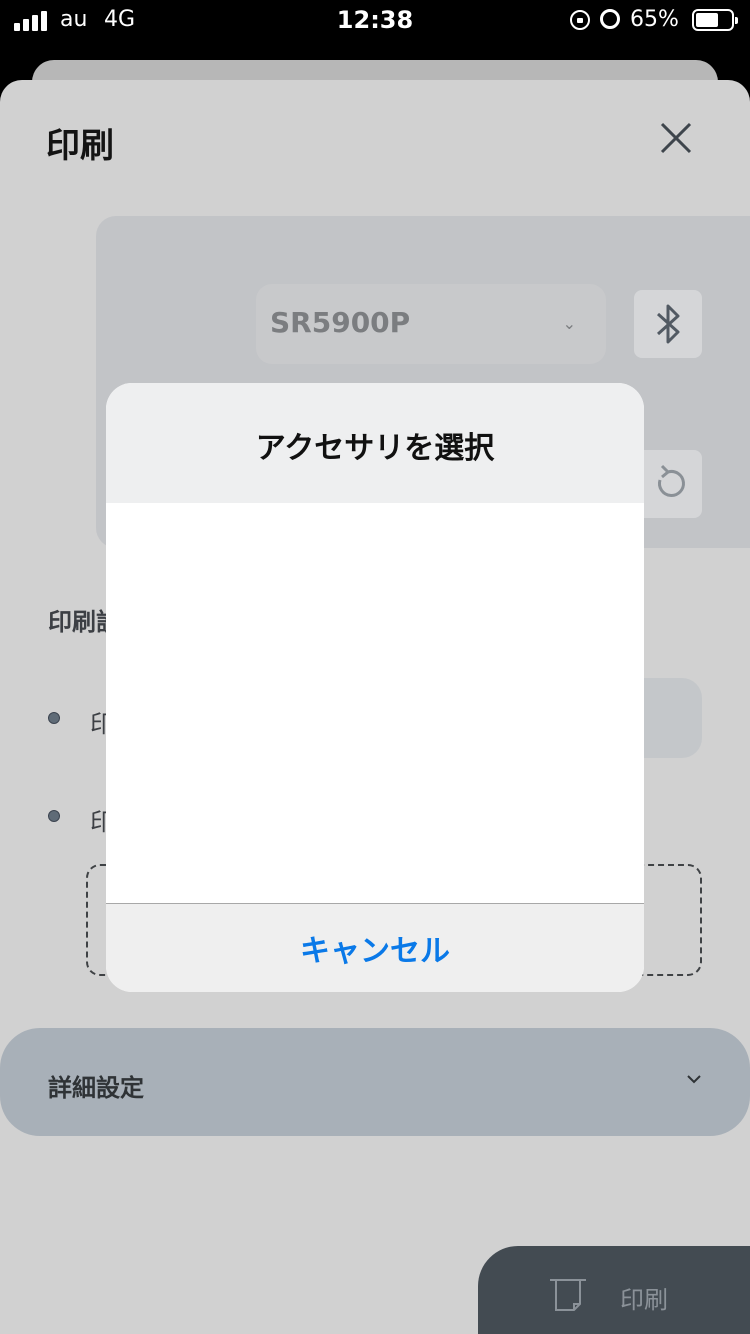 The image size is (750, 1334). I want to click on dialog-footer: キャンセル, so click(375, 948).